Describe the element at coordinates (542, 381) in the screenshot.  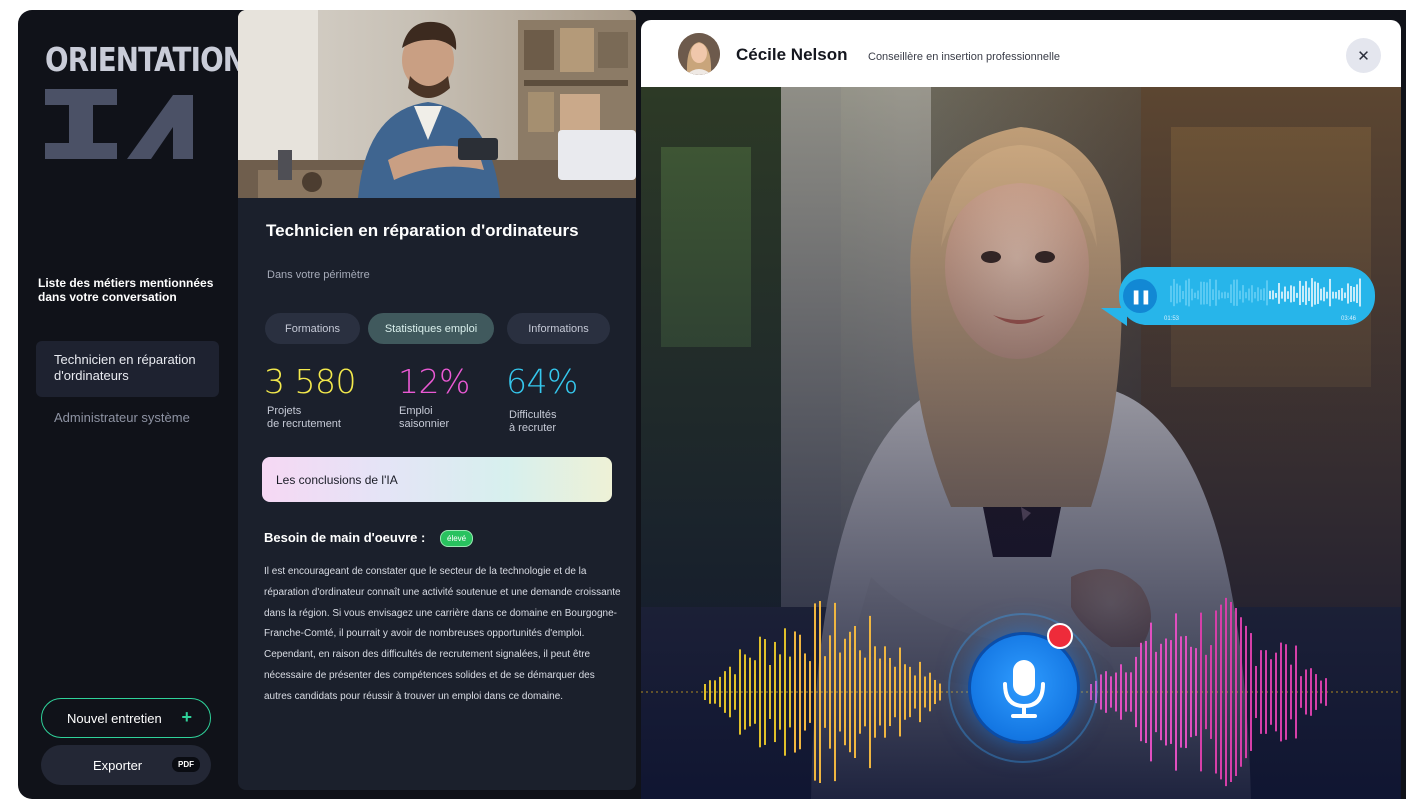
I see `stat-difficulty-value: 64%` at that location.